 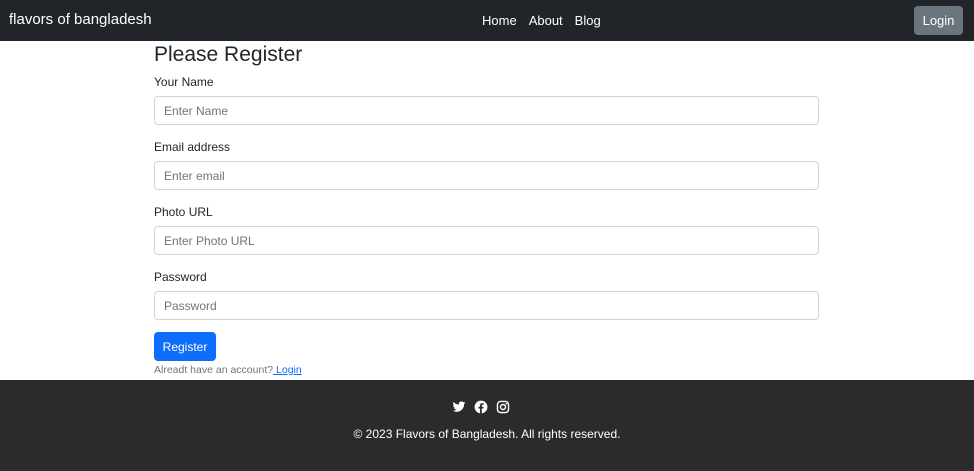 What do you see at coordinates (486, 110) in the screenshot?
I see `name-input` at bounding box center [486, 110].